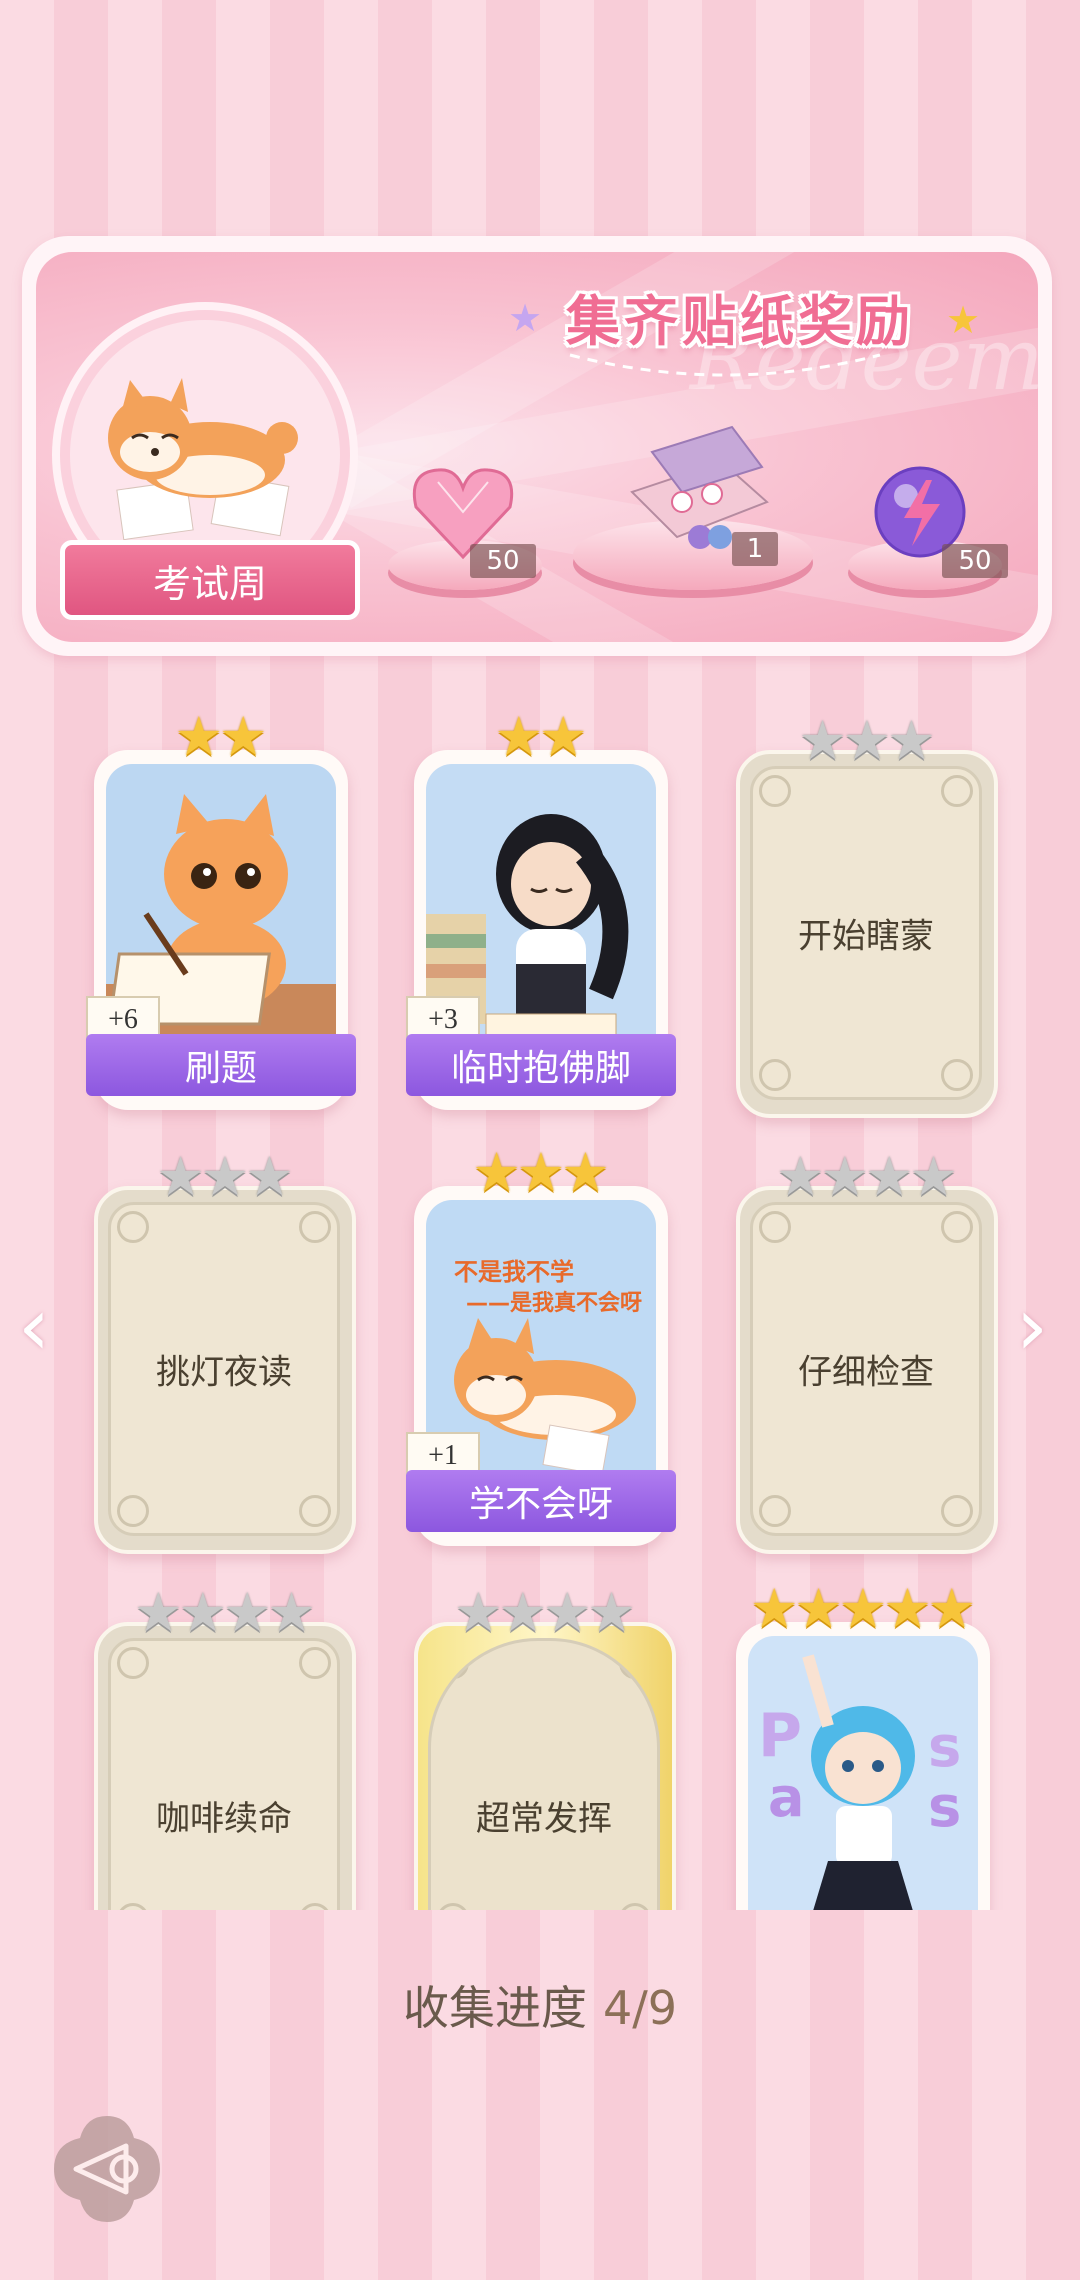 The height and width of the screenshot is (2280, 1080). I want to click on blue-hair-girl-illustration: P a s s, so click(863, 1786).